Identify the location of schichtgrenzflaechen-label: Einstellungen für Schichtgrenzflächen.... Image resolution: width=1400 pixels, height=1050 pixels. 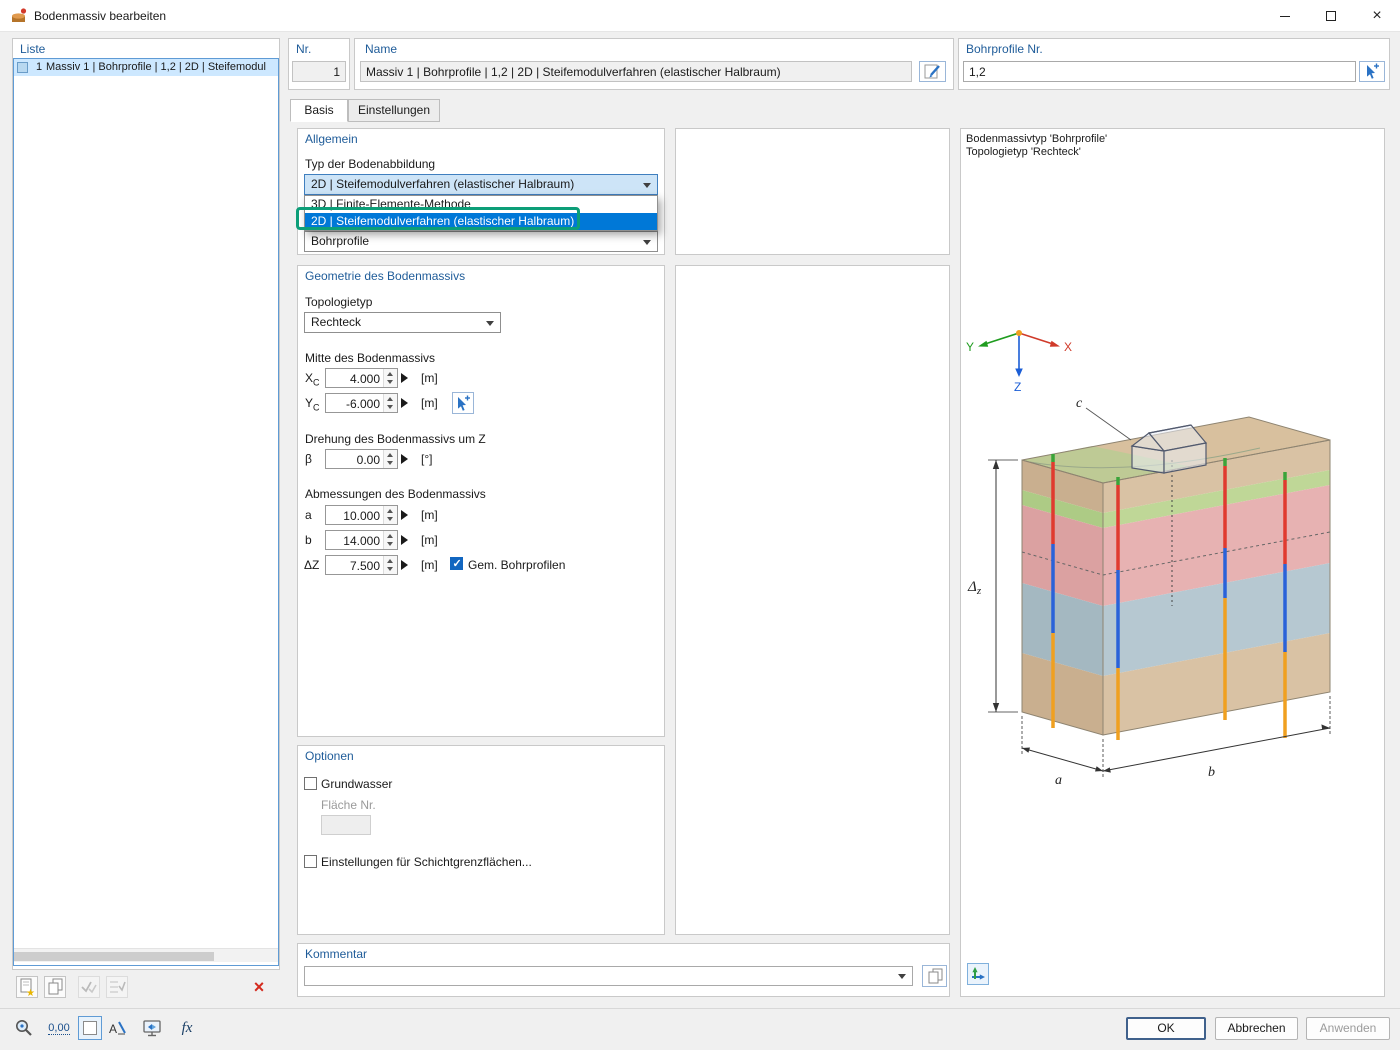
(426, 862).